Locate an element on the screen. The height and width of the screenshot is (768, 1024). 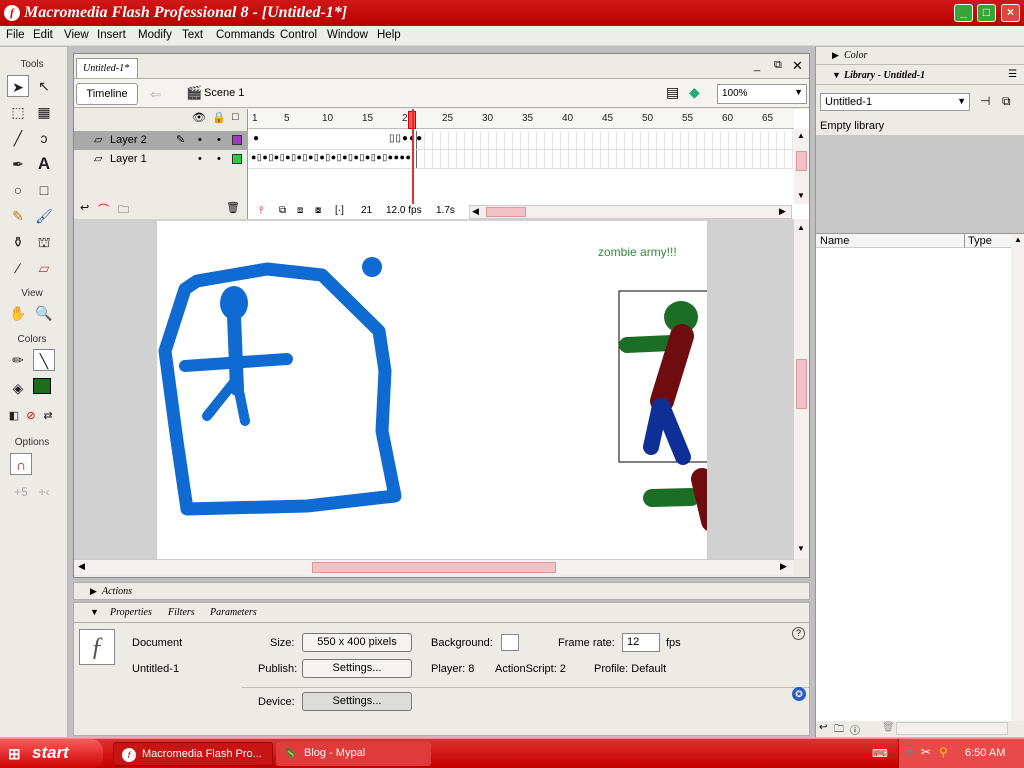
hand-tool-icon: ✋ is located at coordinates (18, 313).